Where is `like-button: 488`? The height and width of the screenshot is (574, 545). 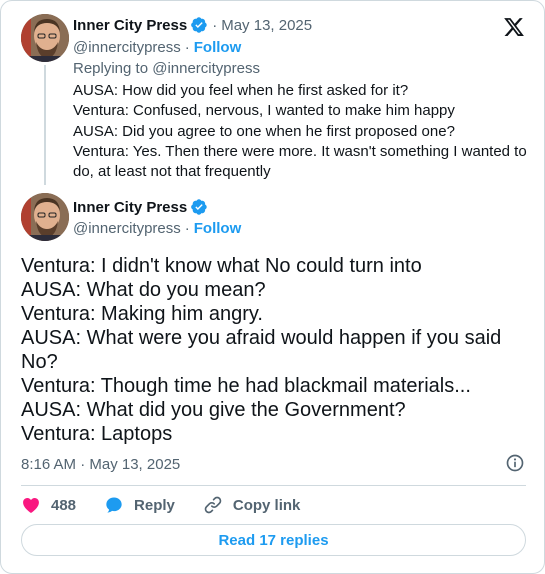 like-button: 488 is located at coordinates (48, 505).